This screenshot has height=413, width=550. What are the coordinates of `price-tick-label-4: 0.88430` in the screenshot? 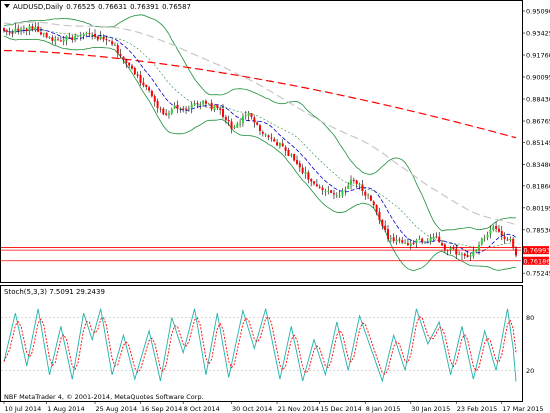 It's located at (538, 100).